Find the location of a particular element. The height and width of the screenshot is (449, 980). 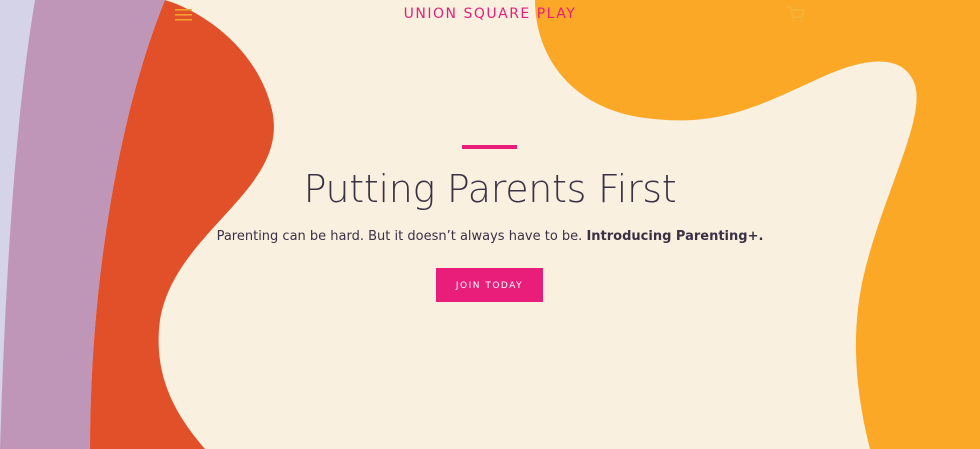

brand-link: UNION SQUARE PLAY is located at coordinates (490, 14).